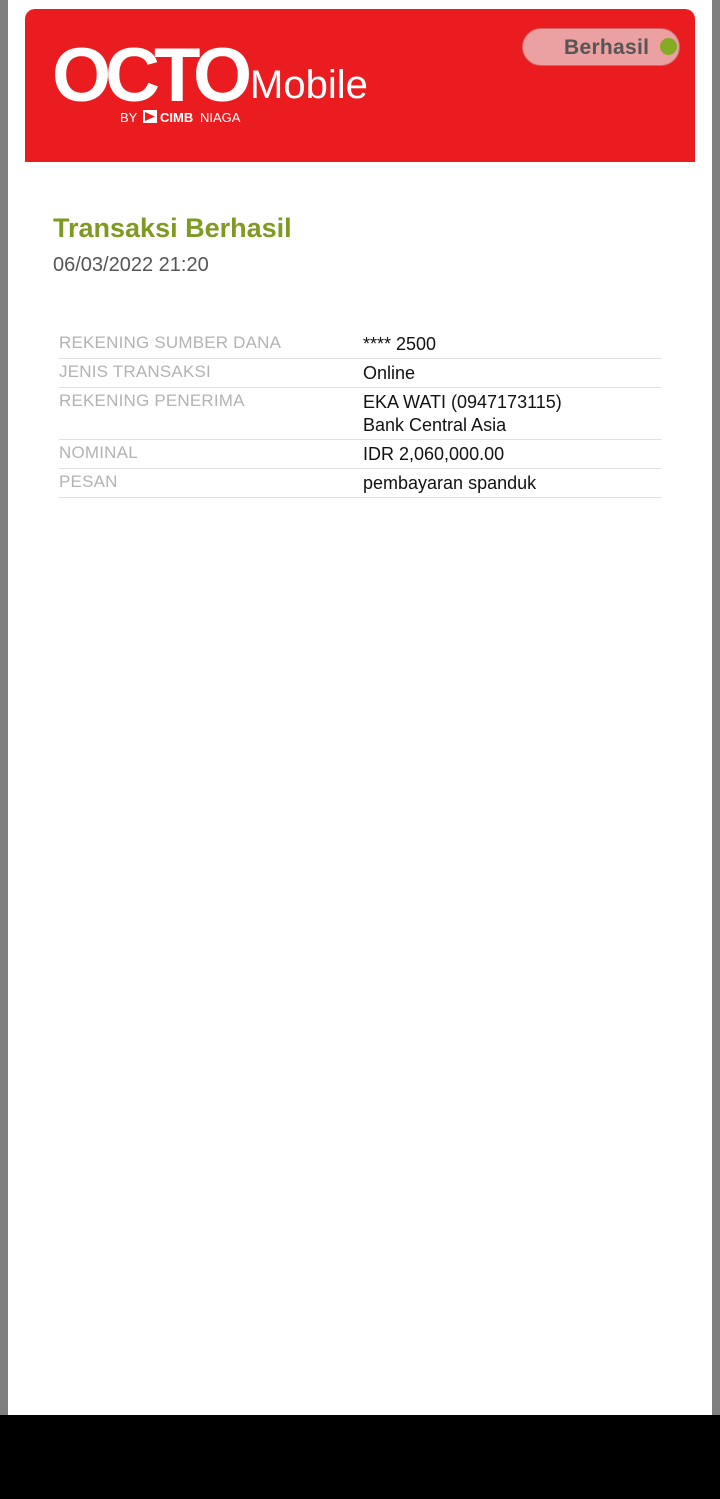  I want to click on detail-value: EKA WATI (0947173115), so click(462, 402).